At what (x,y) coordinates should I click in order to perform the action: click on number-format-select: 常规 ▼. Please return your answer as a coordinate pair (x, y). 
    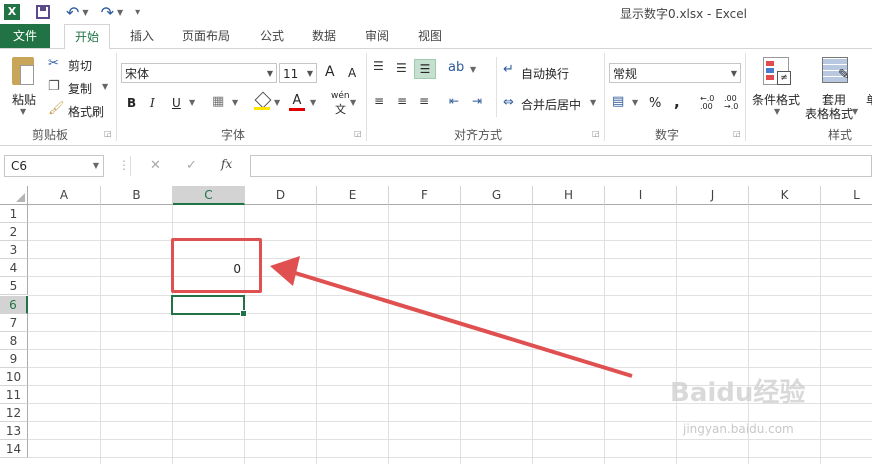
    Looking at the image, I should click on (675, 73).